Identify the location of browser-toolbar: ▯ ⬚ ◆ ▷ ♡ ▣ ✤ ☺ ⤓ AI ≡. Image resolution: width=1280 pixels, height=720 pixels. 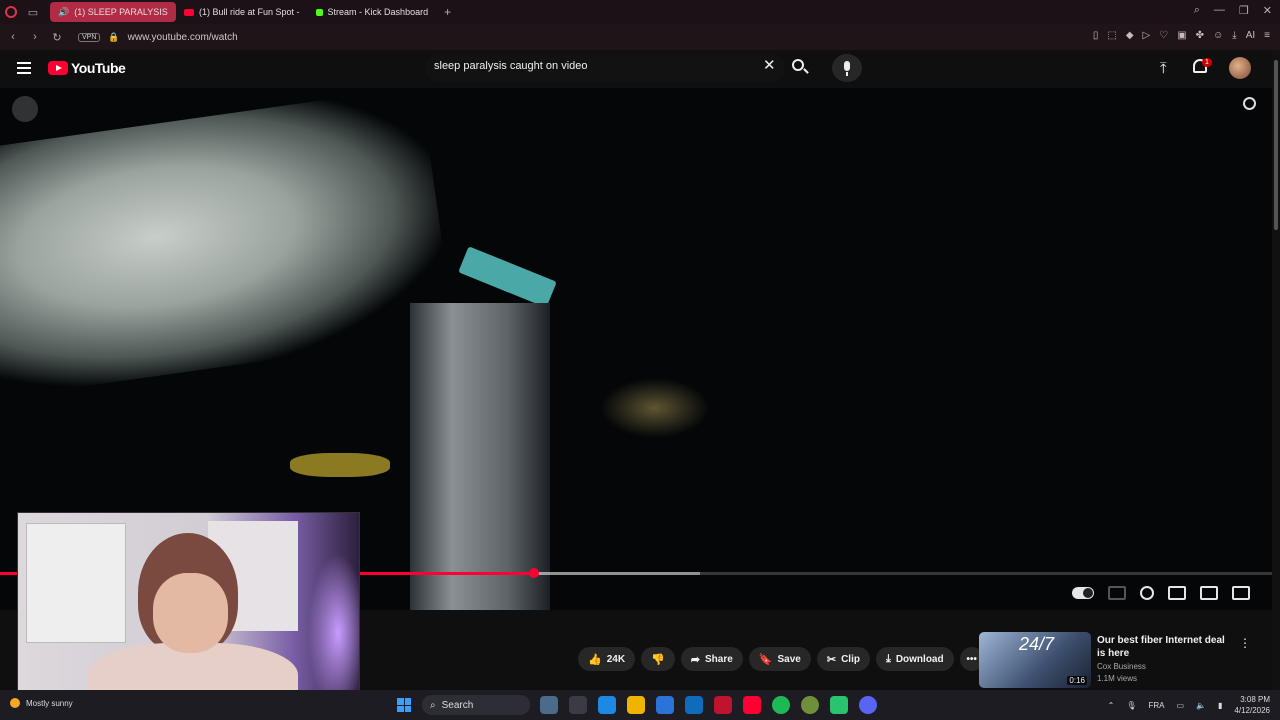
(1181, 35).